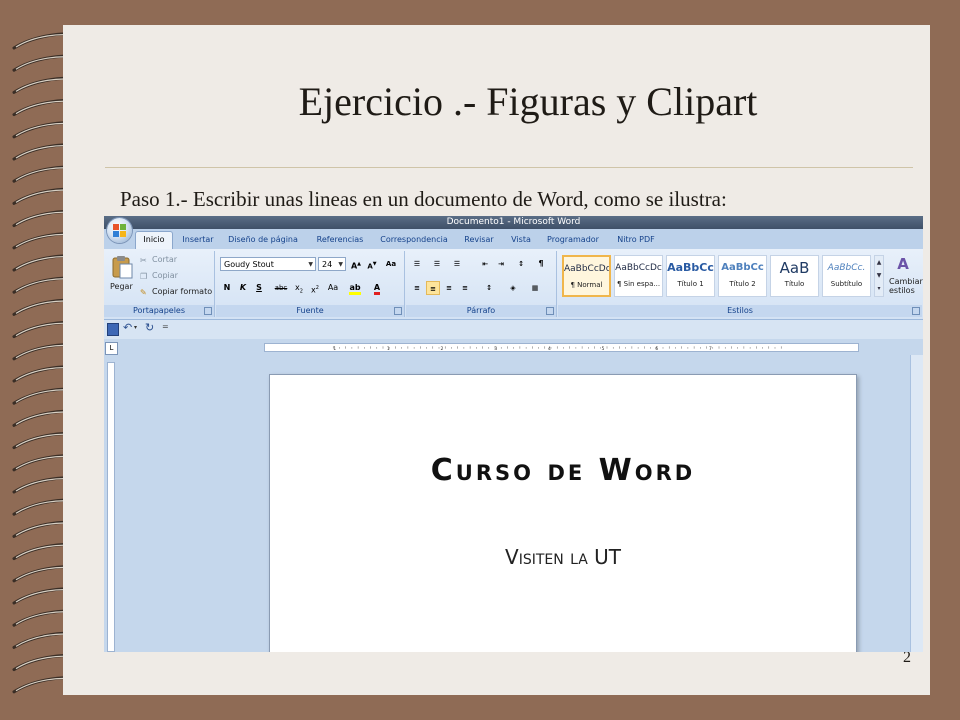  I want to click on horizontal-ruler-bar: L 1 1 2 3 4 5 6 7, so click(513, 347).